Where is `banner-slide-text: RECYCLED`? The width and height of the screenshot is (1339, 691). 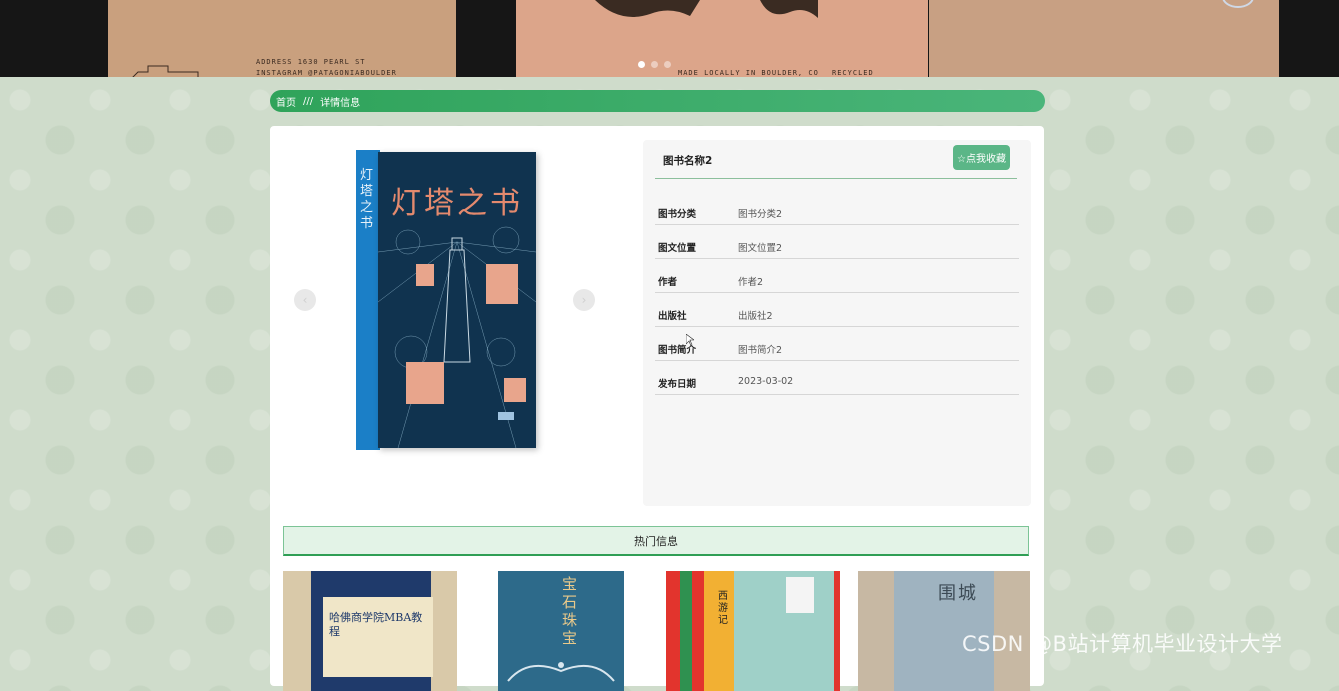 banner-slide-text: RECYCLED is located at coordinates (853, 73).